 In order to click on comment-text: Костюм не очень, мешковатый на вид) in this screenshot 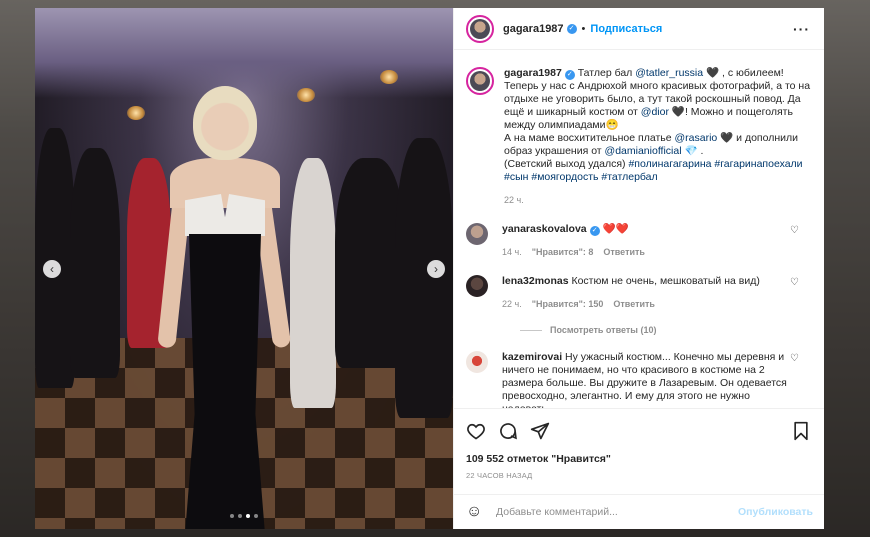, I will do `click(665, 281)`.